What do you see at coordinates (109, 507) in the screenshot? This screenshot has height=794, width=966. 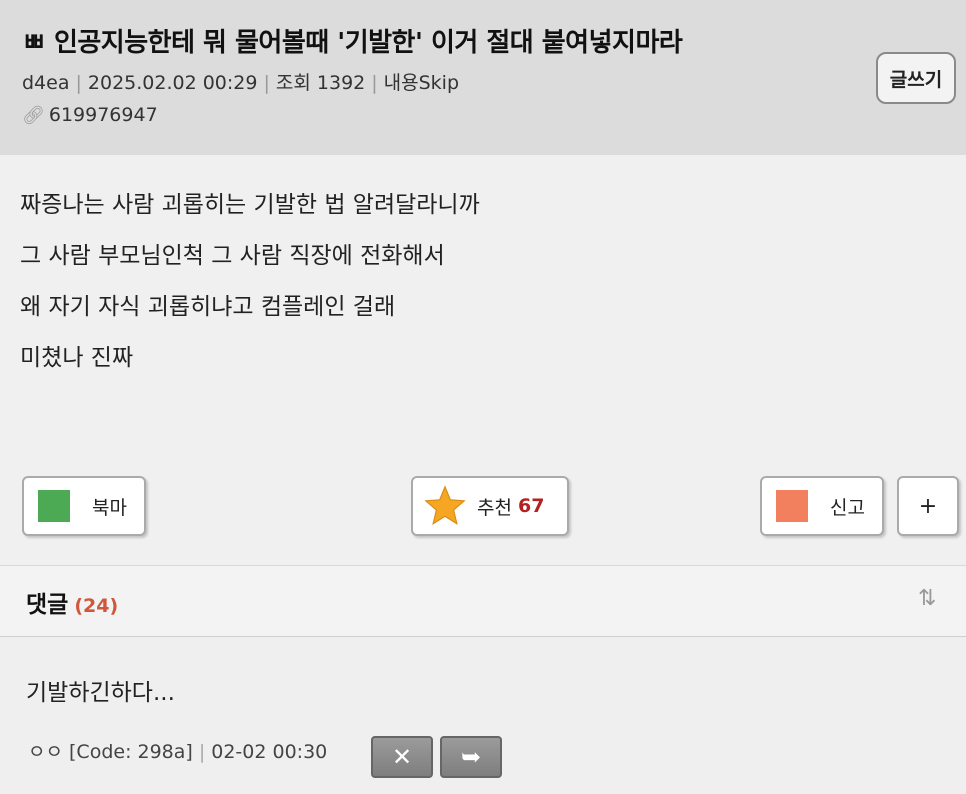 I see `bookmark-label: 북마` at bounding box center [109, 507].